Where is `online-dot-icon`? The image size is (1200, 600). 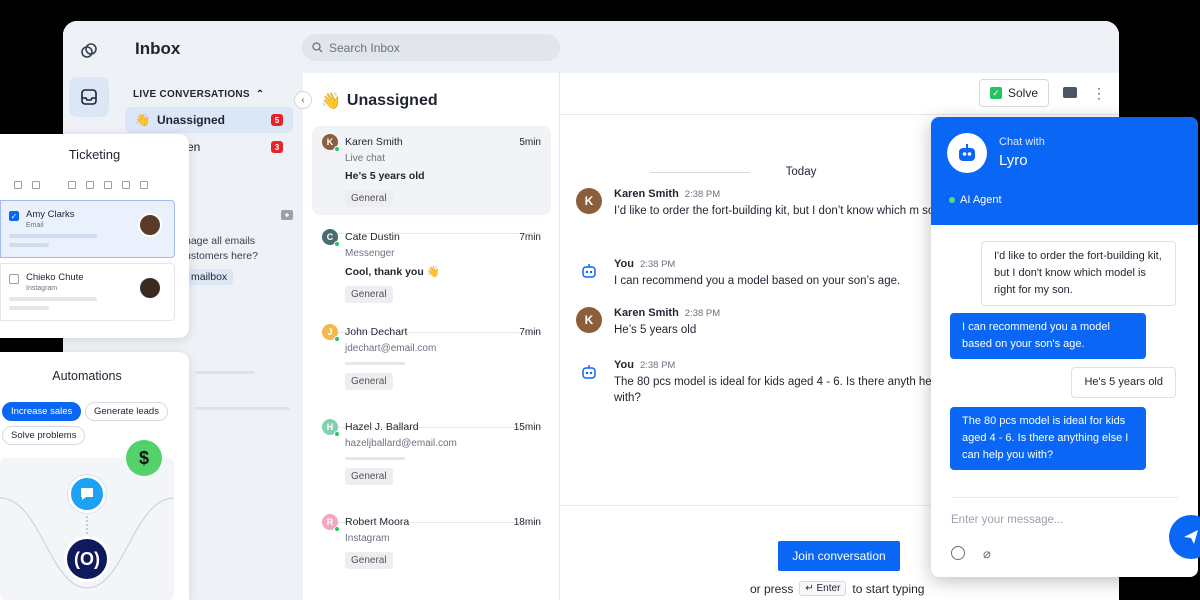
online-dot-icon is located at coordinates (952, 200).